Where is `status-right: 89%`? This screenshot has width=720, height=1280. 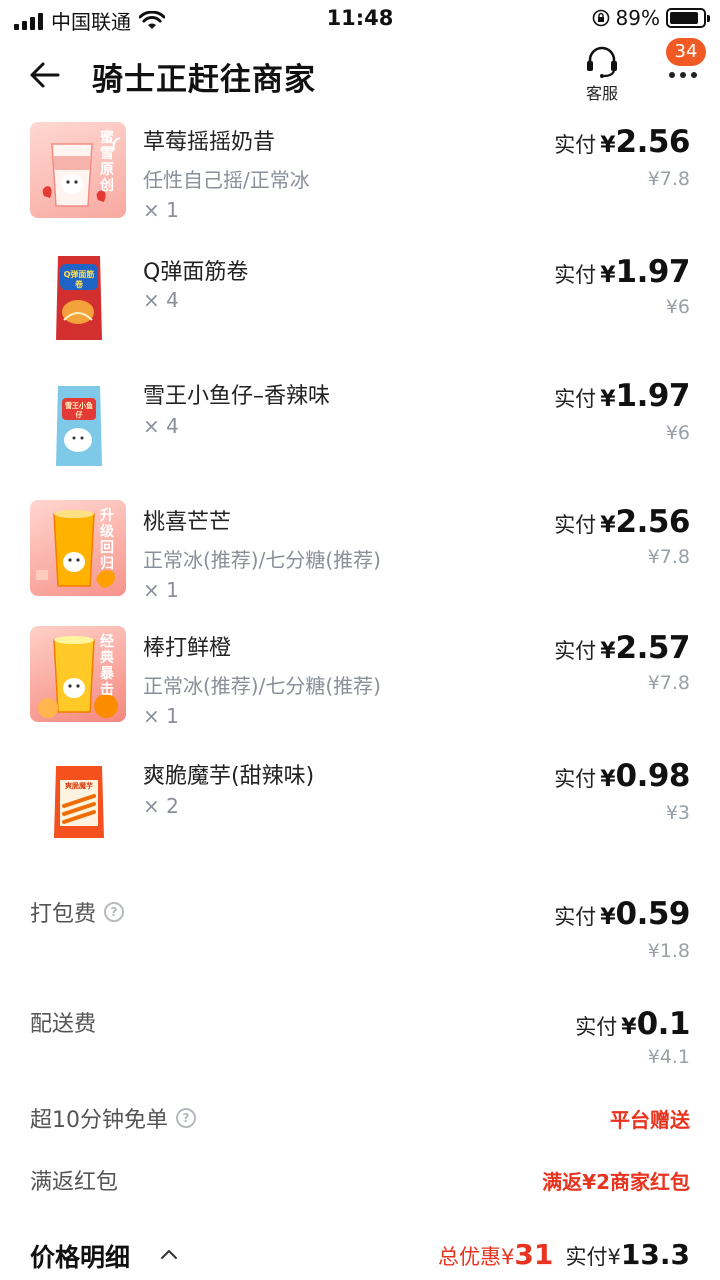 status-right: 89% is located at coordinates (651, 18).